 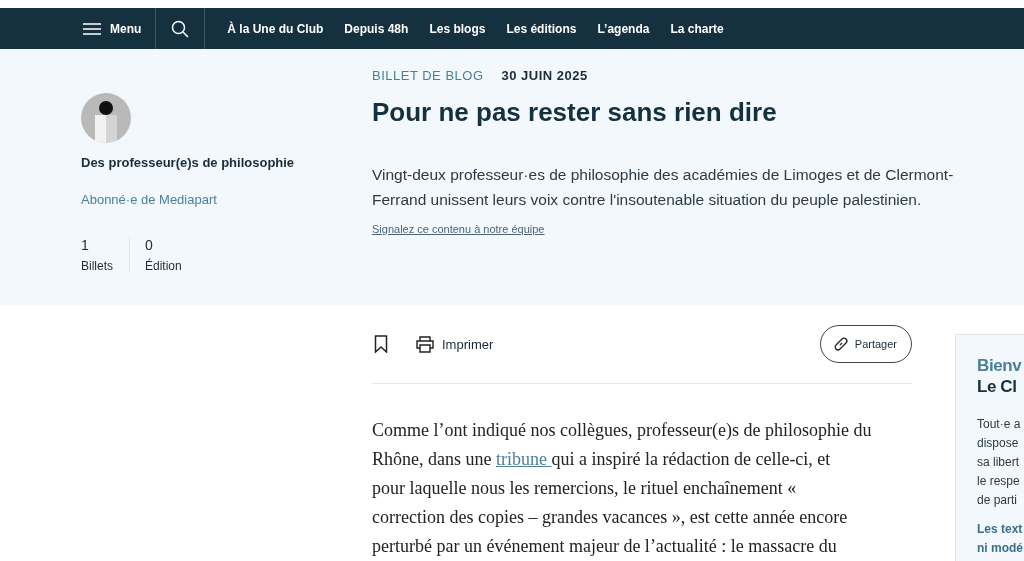 I want to click on card-text: sa libert, so click(x=999, y=462).